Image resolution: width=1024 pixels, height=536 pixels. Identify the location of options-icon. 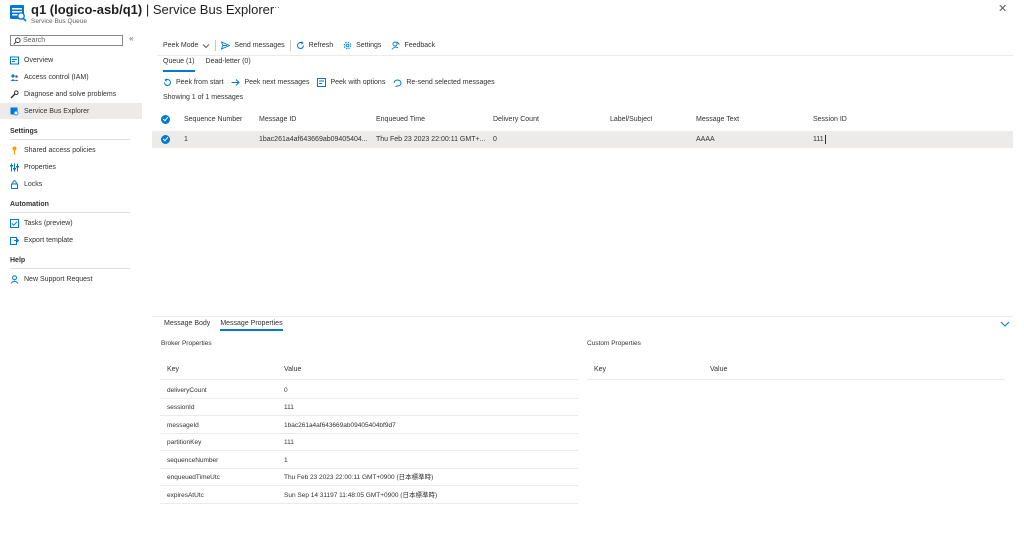
(322, 82).